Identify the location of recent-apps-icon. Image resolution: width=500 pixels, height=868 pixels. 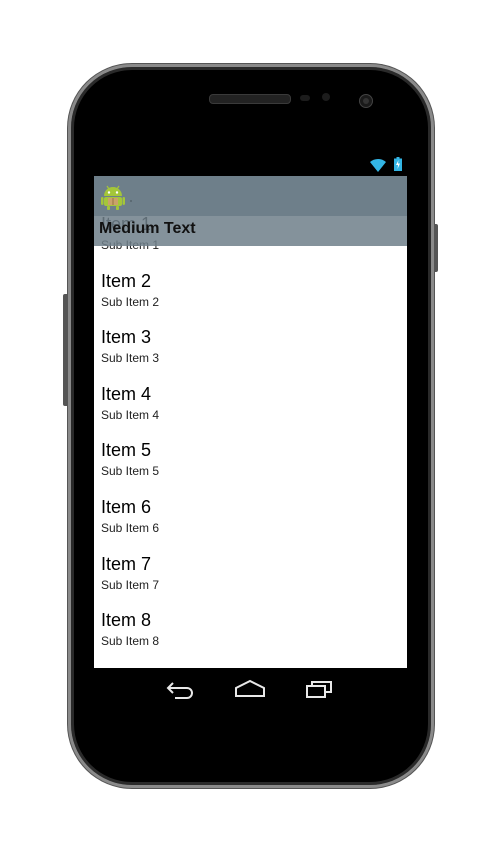
(320, 689).